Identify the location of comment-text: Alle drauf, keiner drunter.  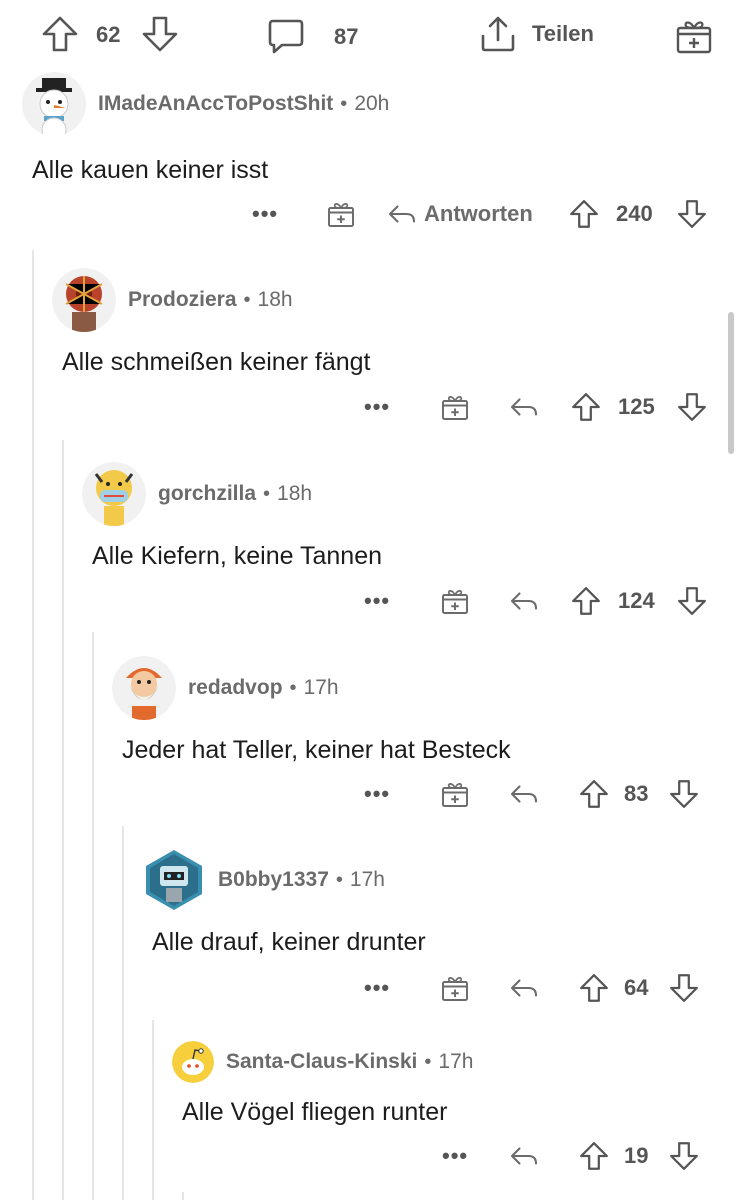
(289, 942).